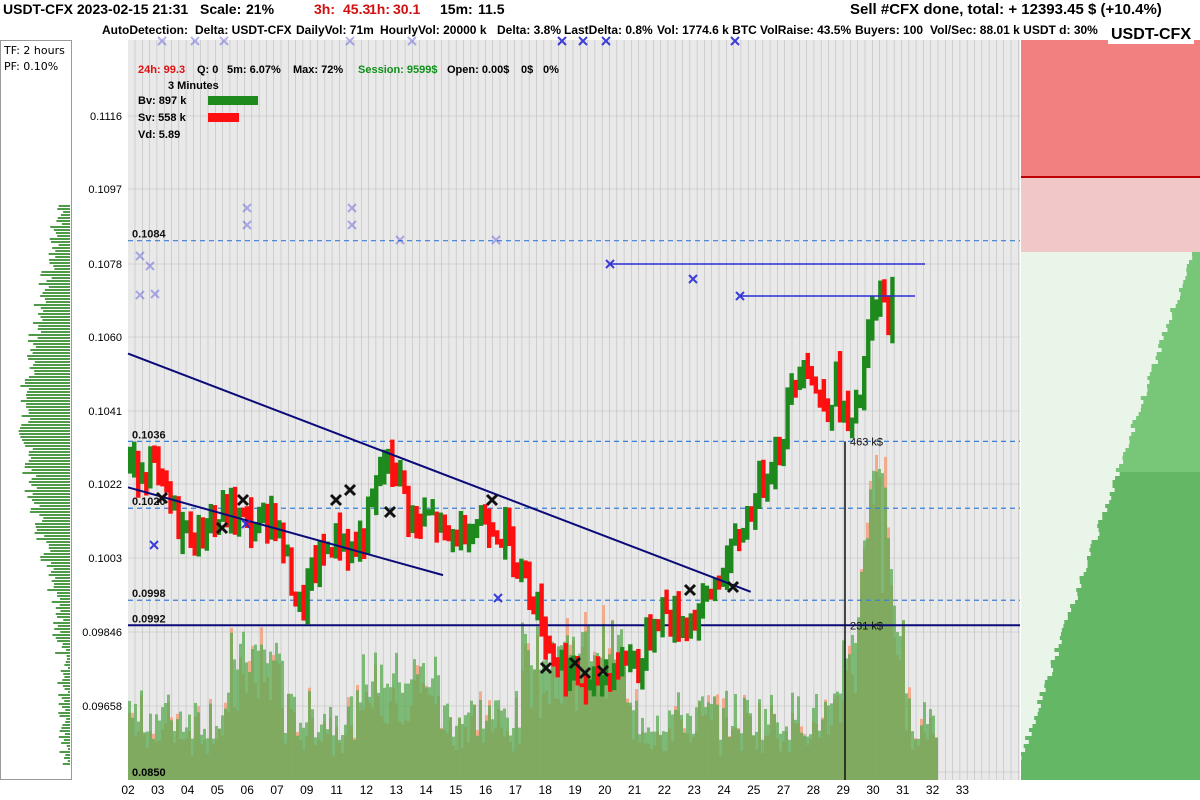 Image resolution: width=1200 pixels, height=800 pixels. I want to click on x-tick-label: 30, so click(873, 790).